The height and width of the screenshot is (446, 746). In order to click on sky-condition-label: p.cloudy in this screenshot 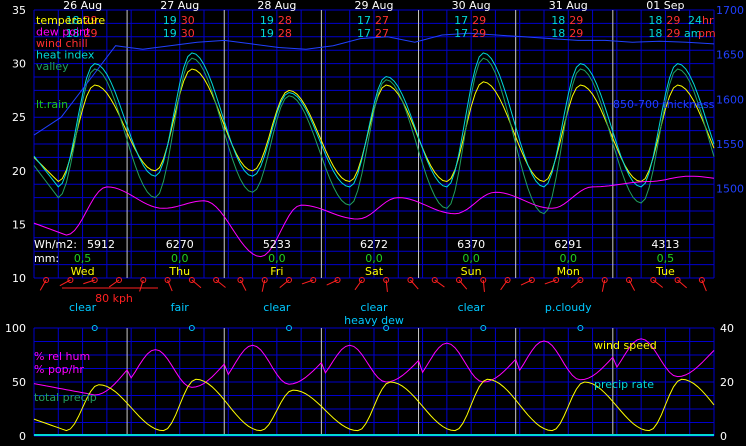, I will do `click(568, 307)`.